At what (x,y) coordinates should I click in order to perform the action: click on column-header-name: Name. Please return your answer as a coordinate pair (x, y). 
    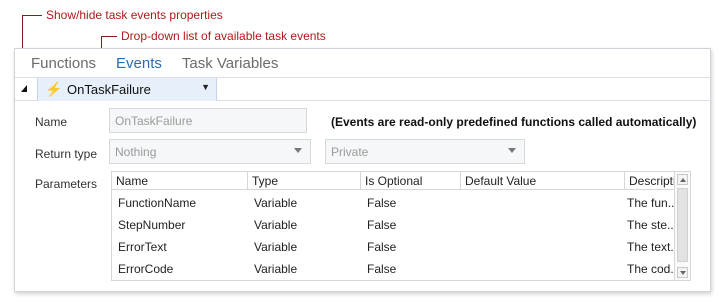
    Looking at the image, I should click on (180, 181).